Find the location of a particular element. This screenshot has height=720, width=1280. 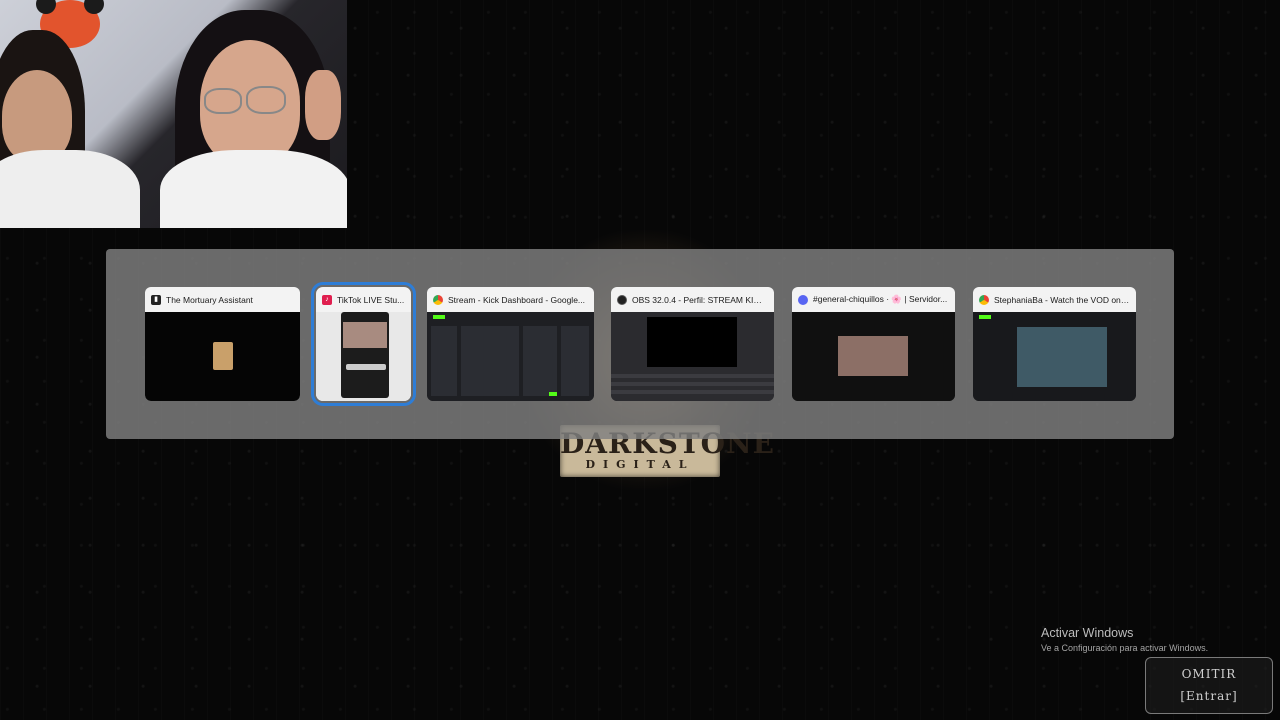

skip-label: OMITIR is located at coordinates (1209, 674).